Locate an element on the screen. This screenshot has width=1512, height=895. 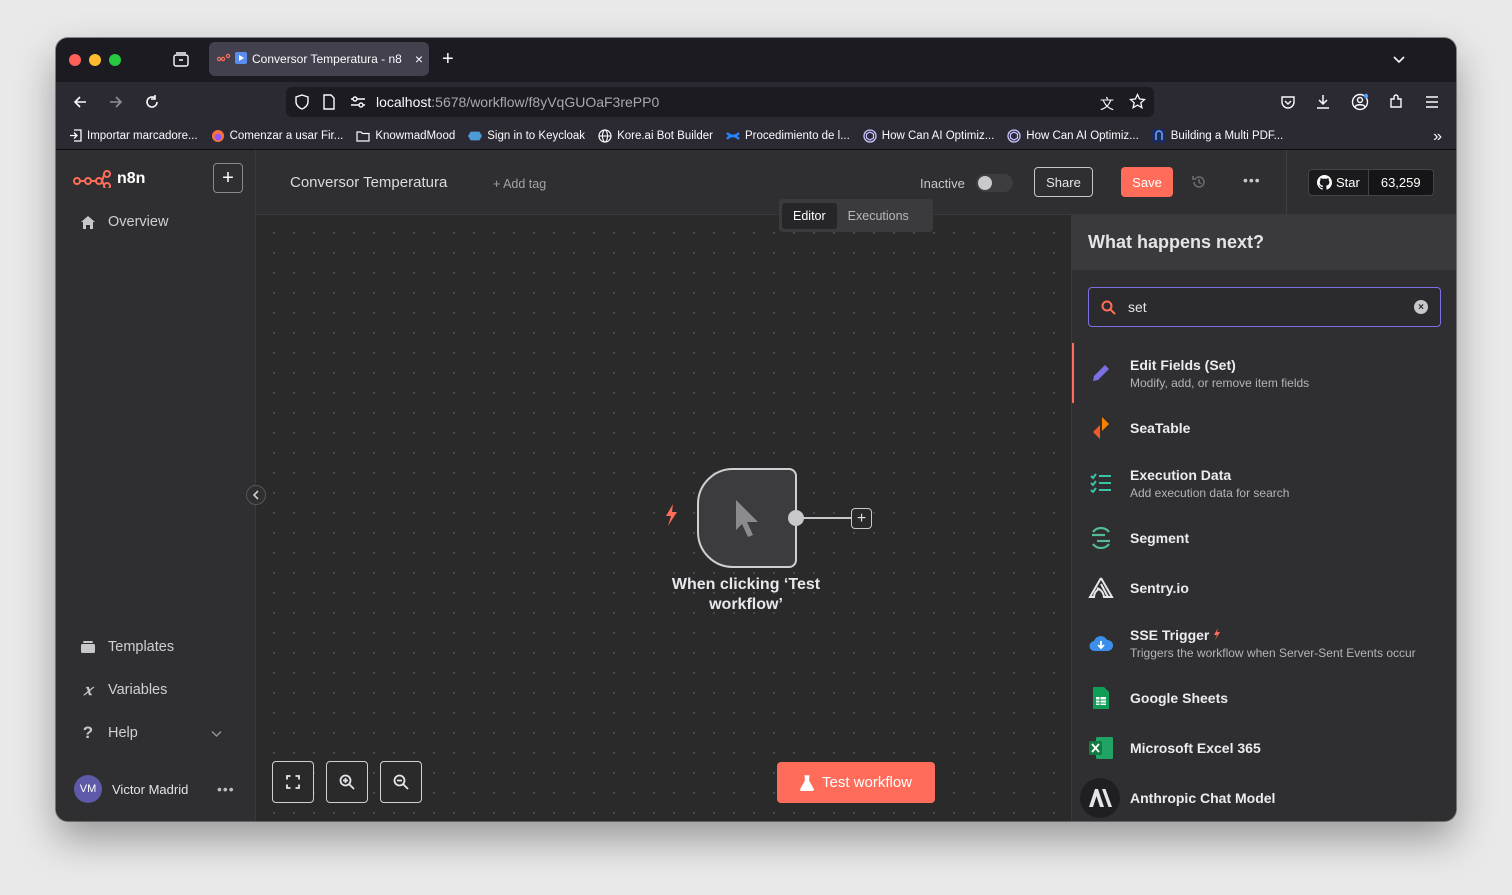
menu-icon is located at coordinates (1432, 102).